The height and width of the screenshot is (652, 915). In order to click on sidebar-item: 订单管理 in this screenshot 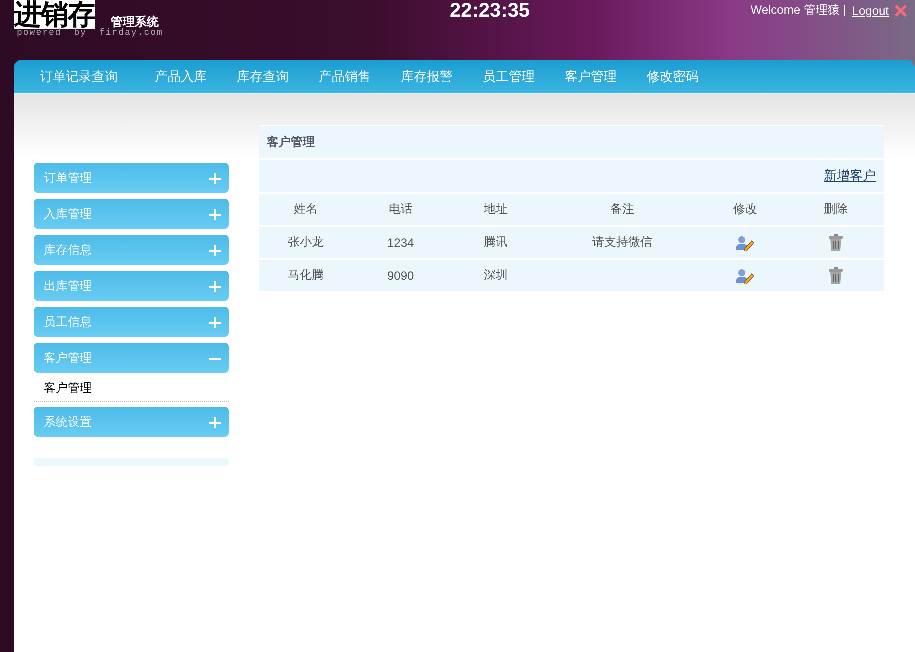, I will do `click(131, 178)`.